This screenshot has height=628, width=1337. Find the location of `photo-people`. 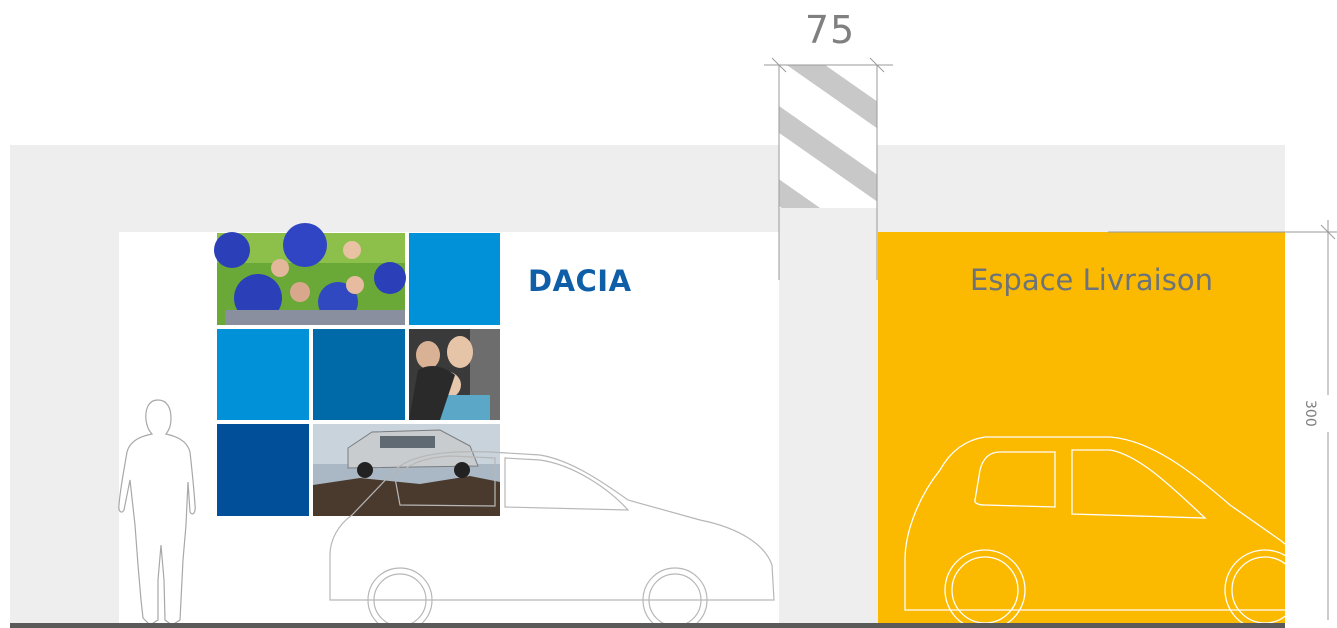

photo-people is located at coordinates (454, 374).